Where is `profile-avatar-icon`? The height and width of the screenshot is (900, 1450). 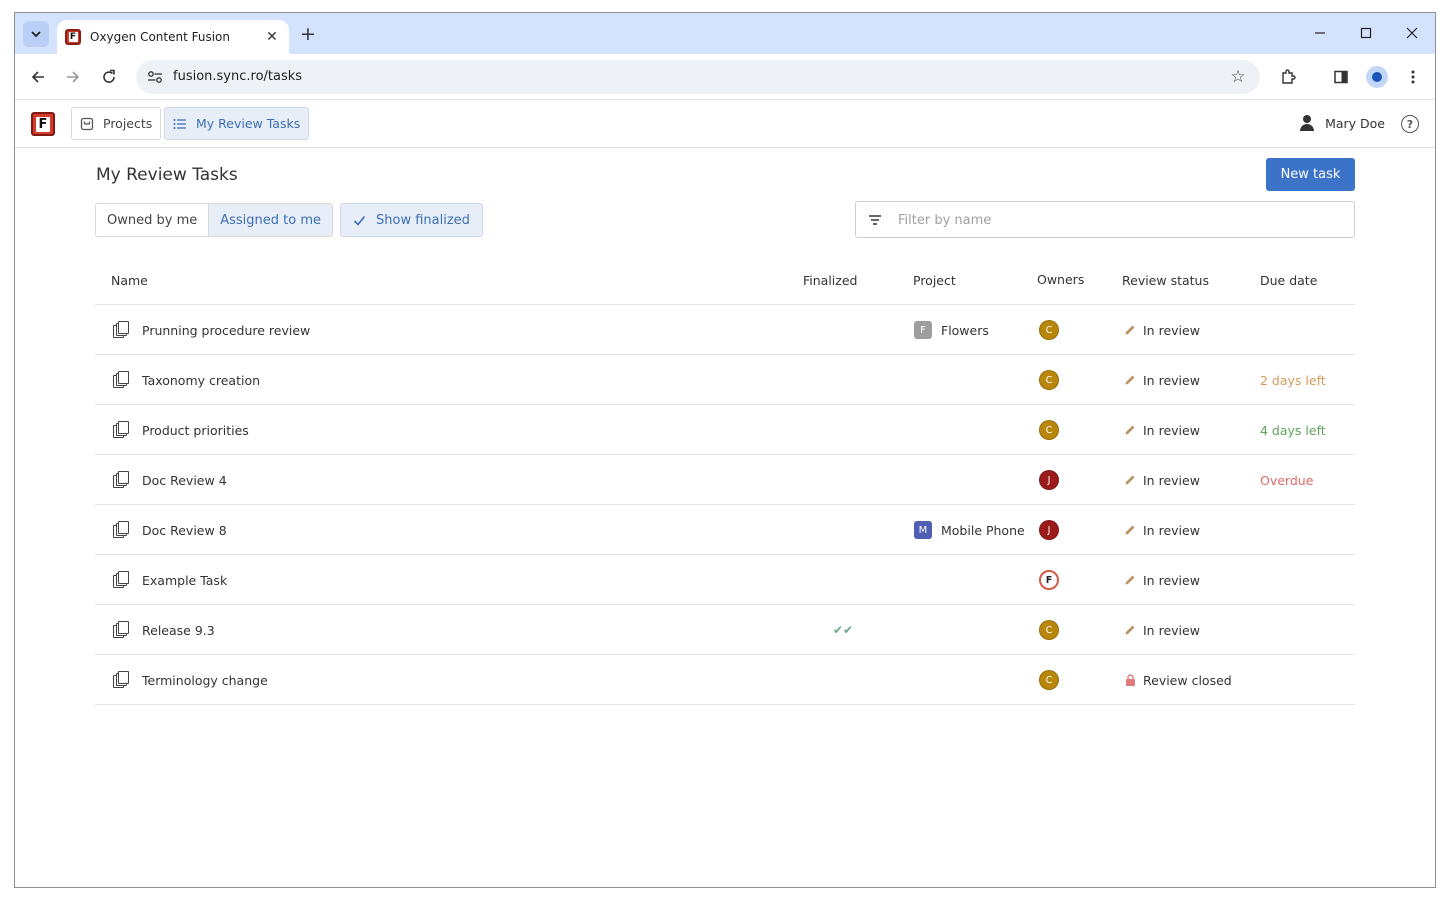 profile-avatar-icon is located at coordinates (1377, 77).